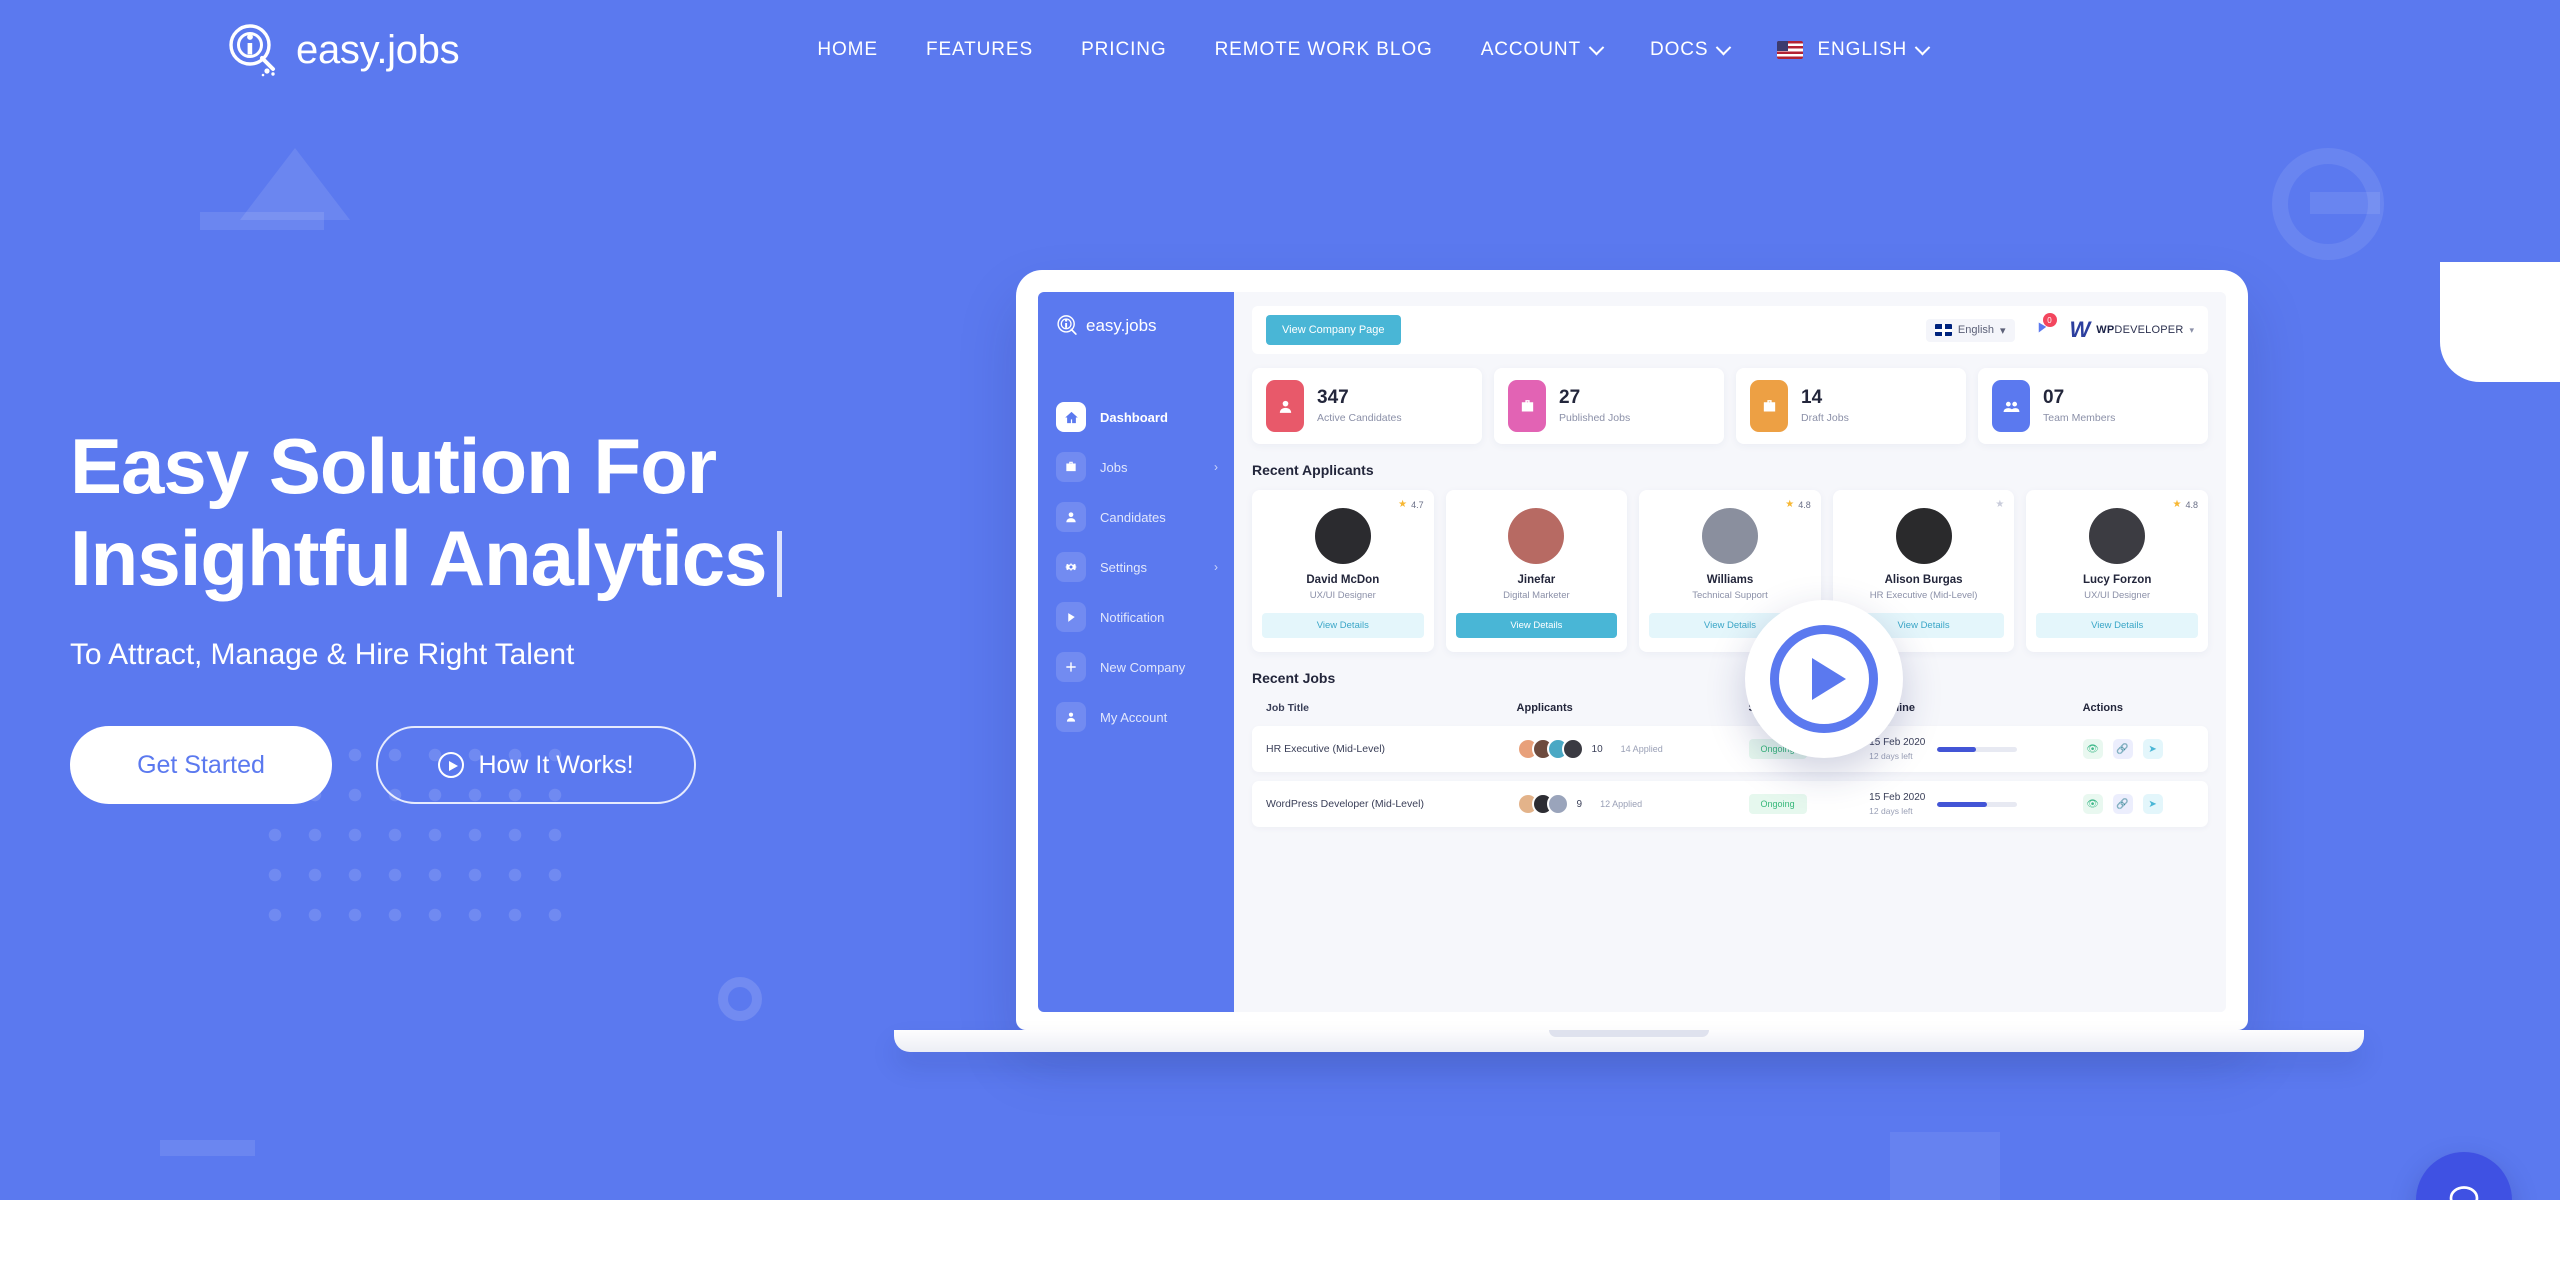 The width and height of the screenshot is (2560, 1276). Describe the element at coordinates (2079, 418) in the screenshot. I see `stat-label: Team Members` at that location.